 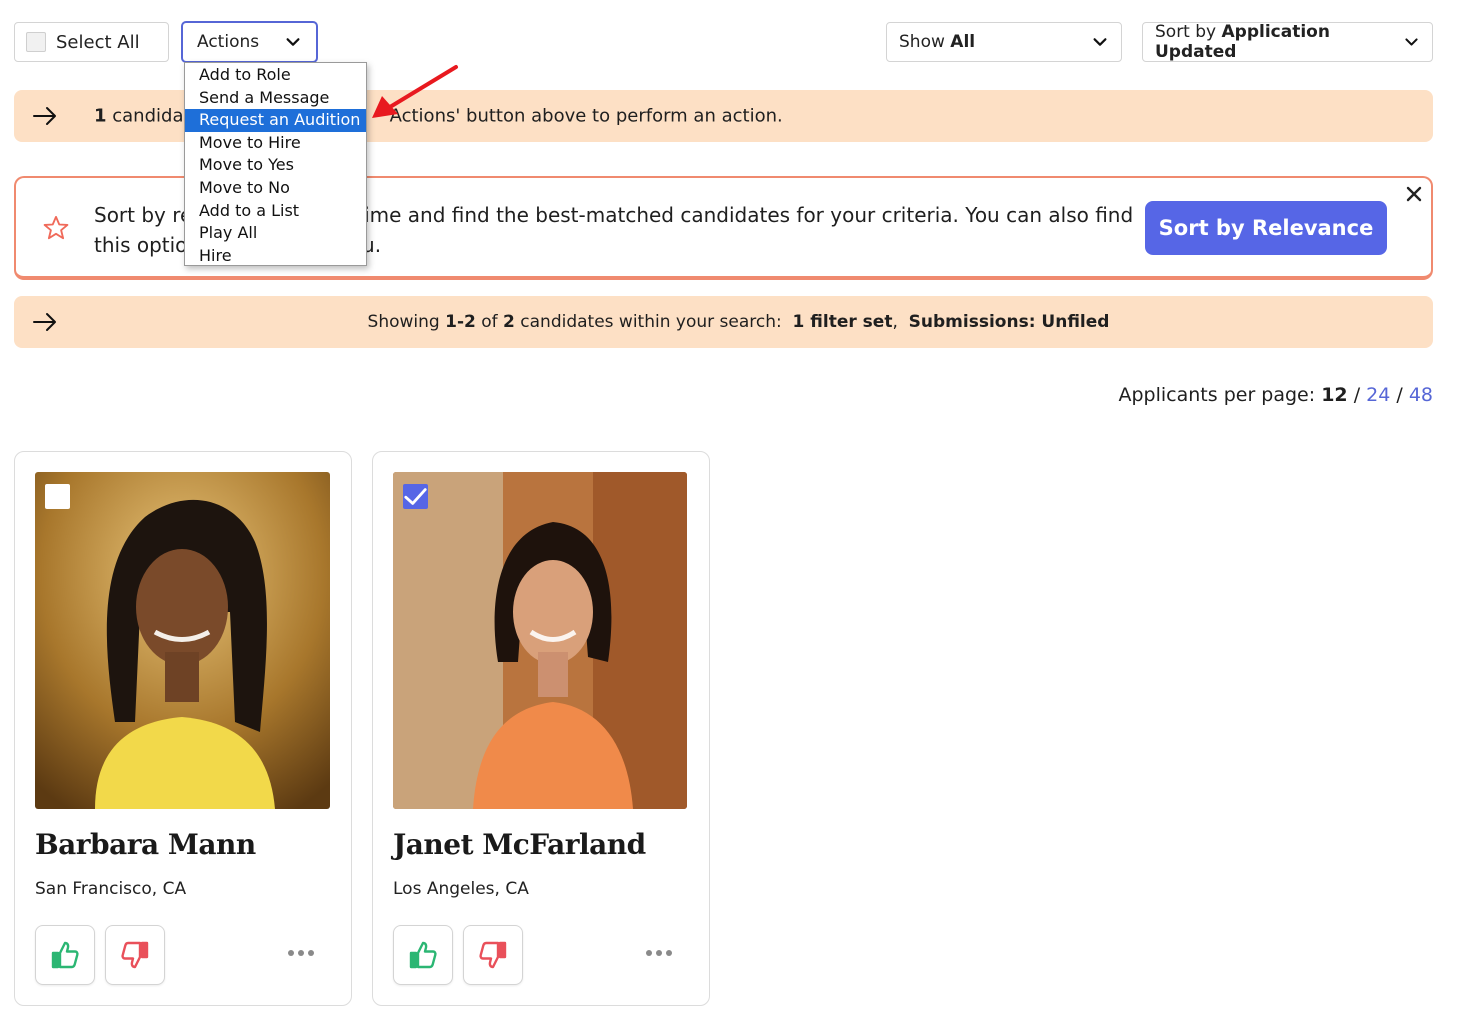 I want to click on sort-dropdown: Sort by Application Updated, so click(x=1287, y=42).